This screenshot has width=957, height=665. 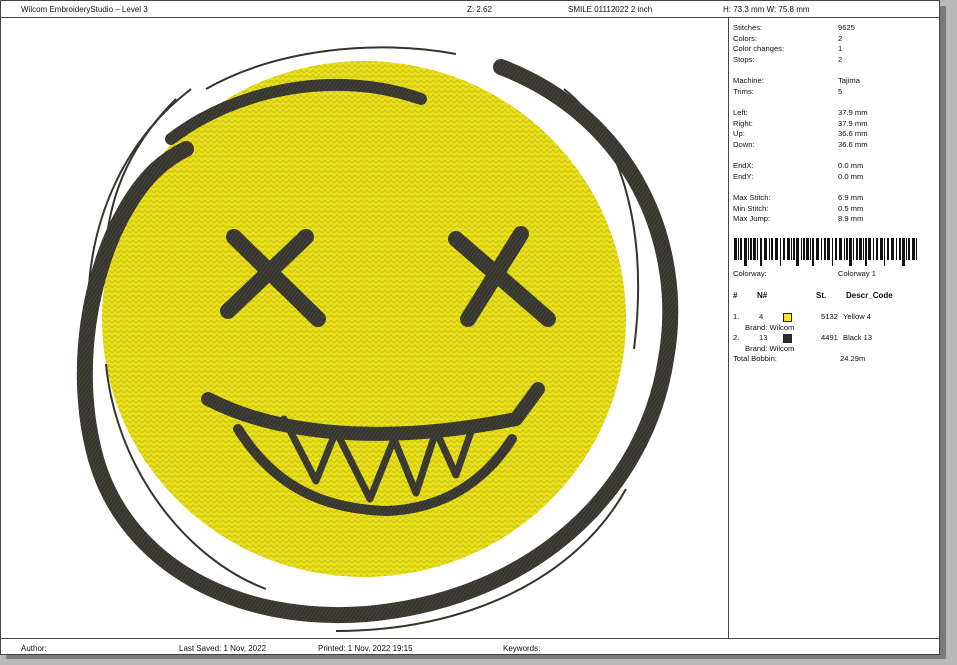 I want to click on stat-row: Trims: 5, so click(x=788, y=91).